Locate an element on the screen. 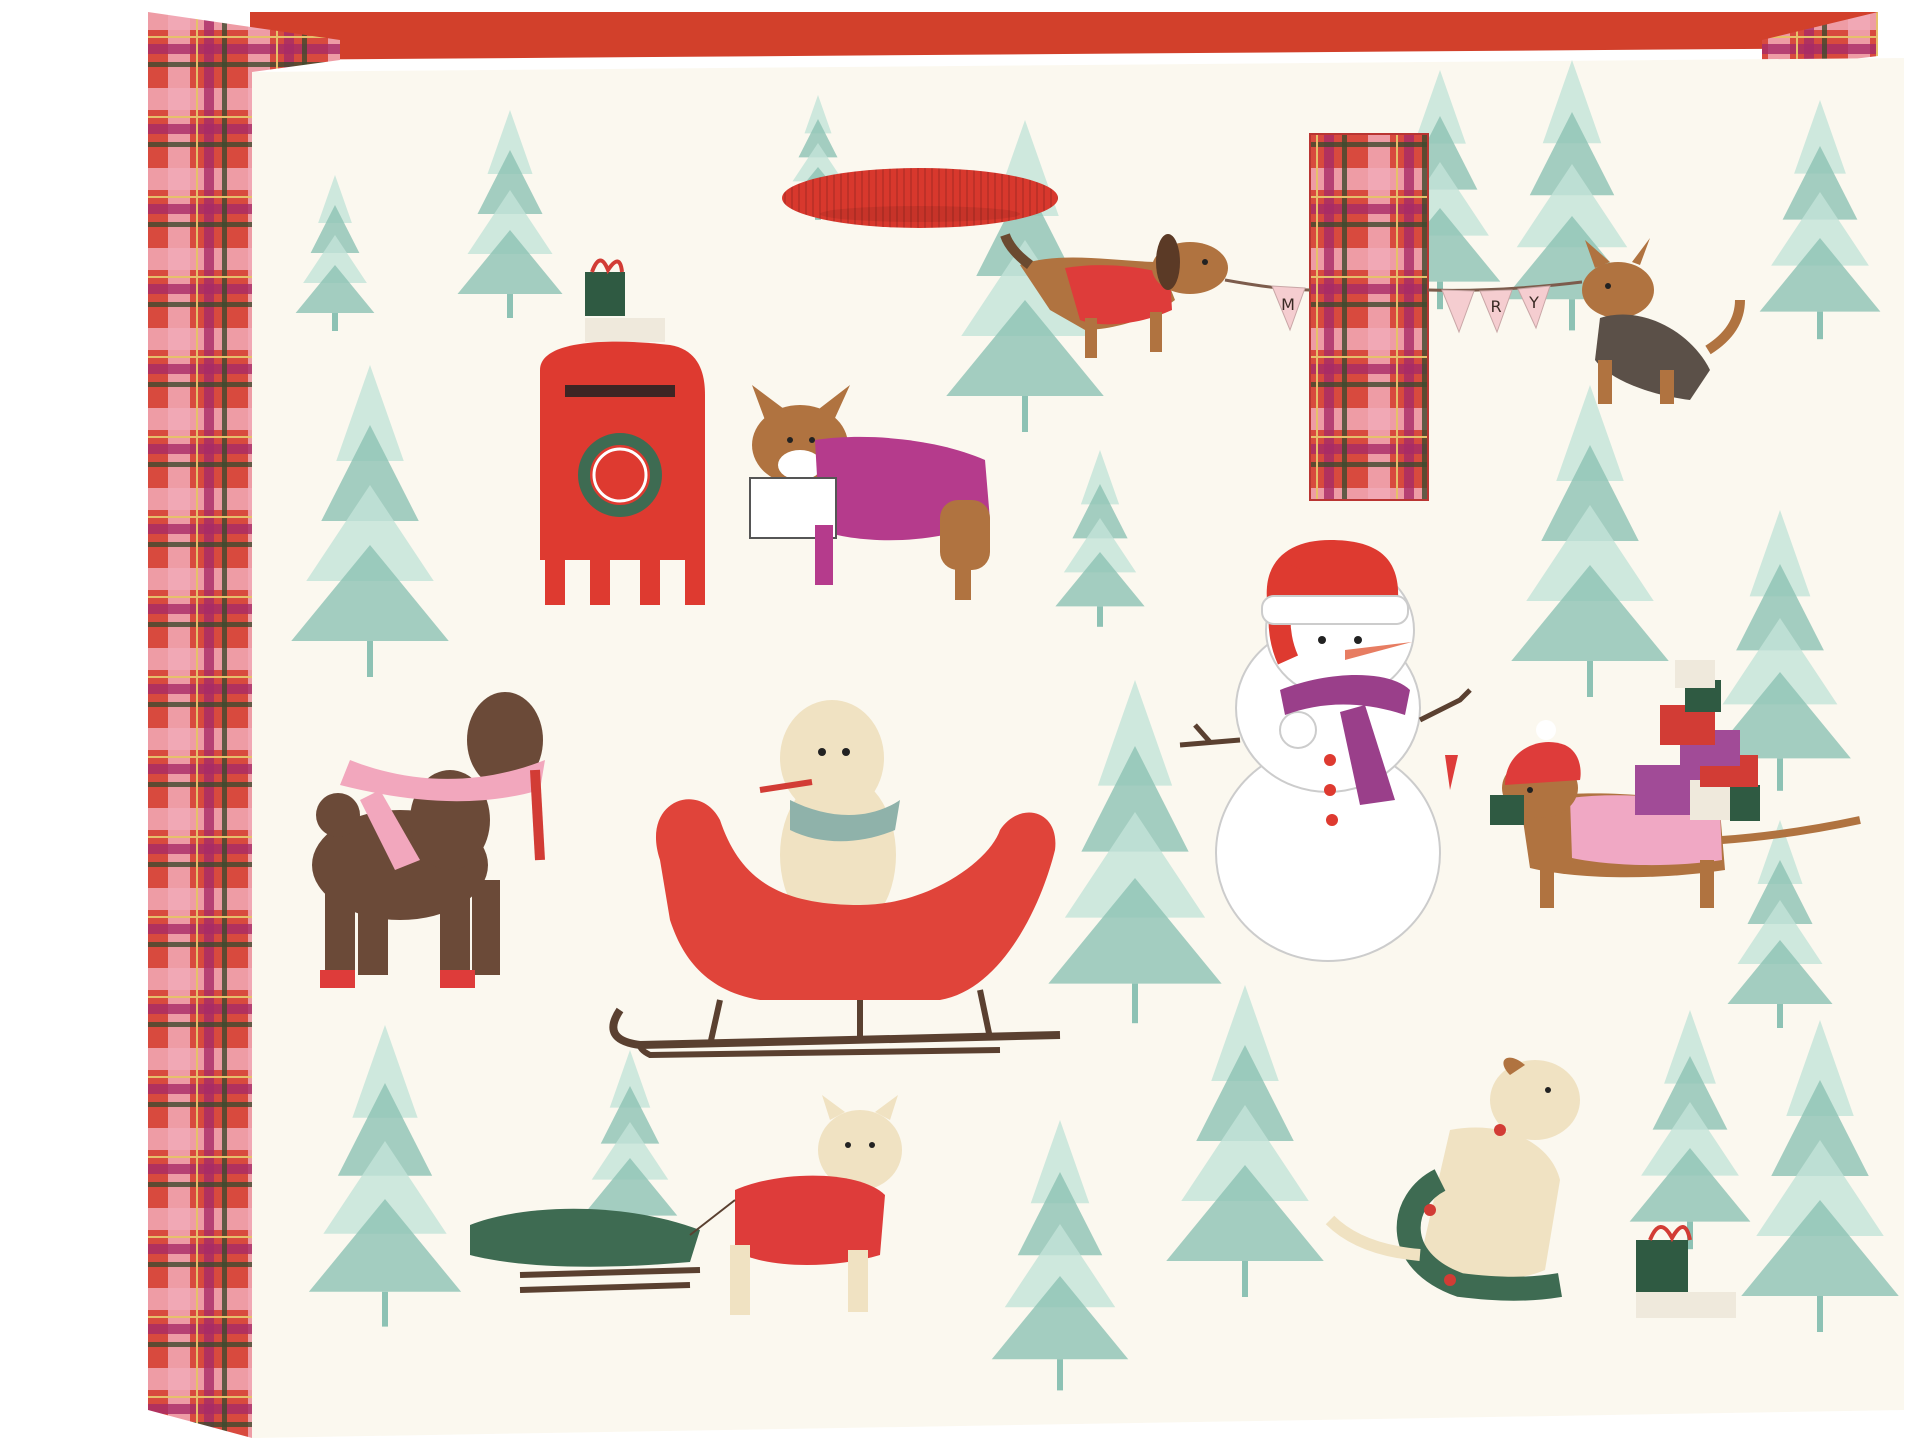  plaid-hang-tag is located at coordinates (1369, 317).